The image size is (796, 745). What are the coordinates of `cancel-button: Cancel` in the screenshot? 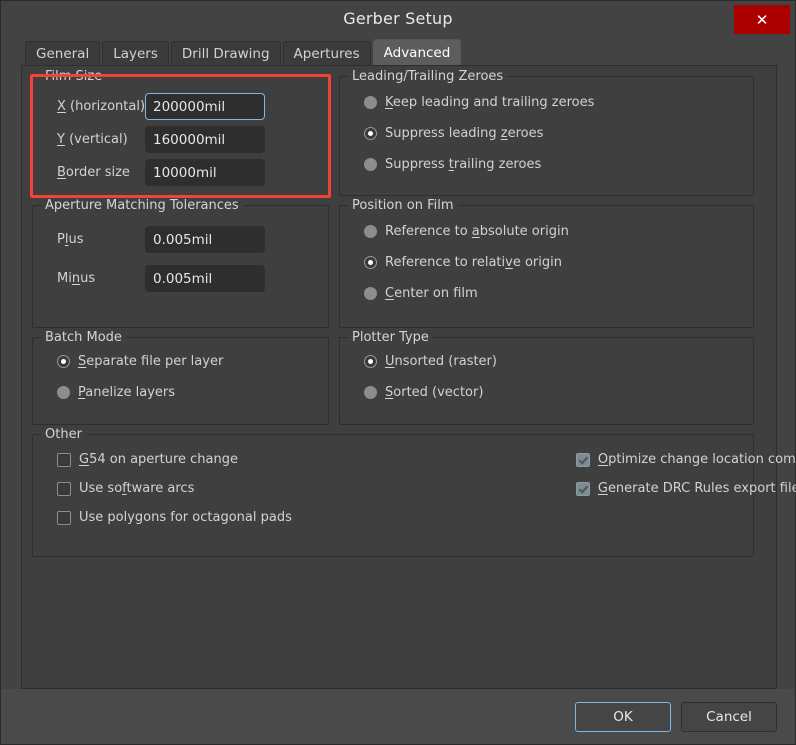 It's located at (729, 716).